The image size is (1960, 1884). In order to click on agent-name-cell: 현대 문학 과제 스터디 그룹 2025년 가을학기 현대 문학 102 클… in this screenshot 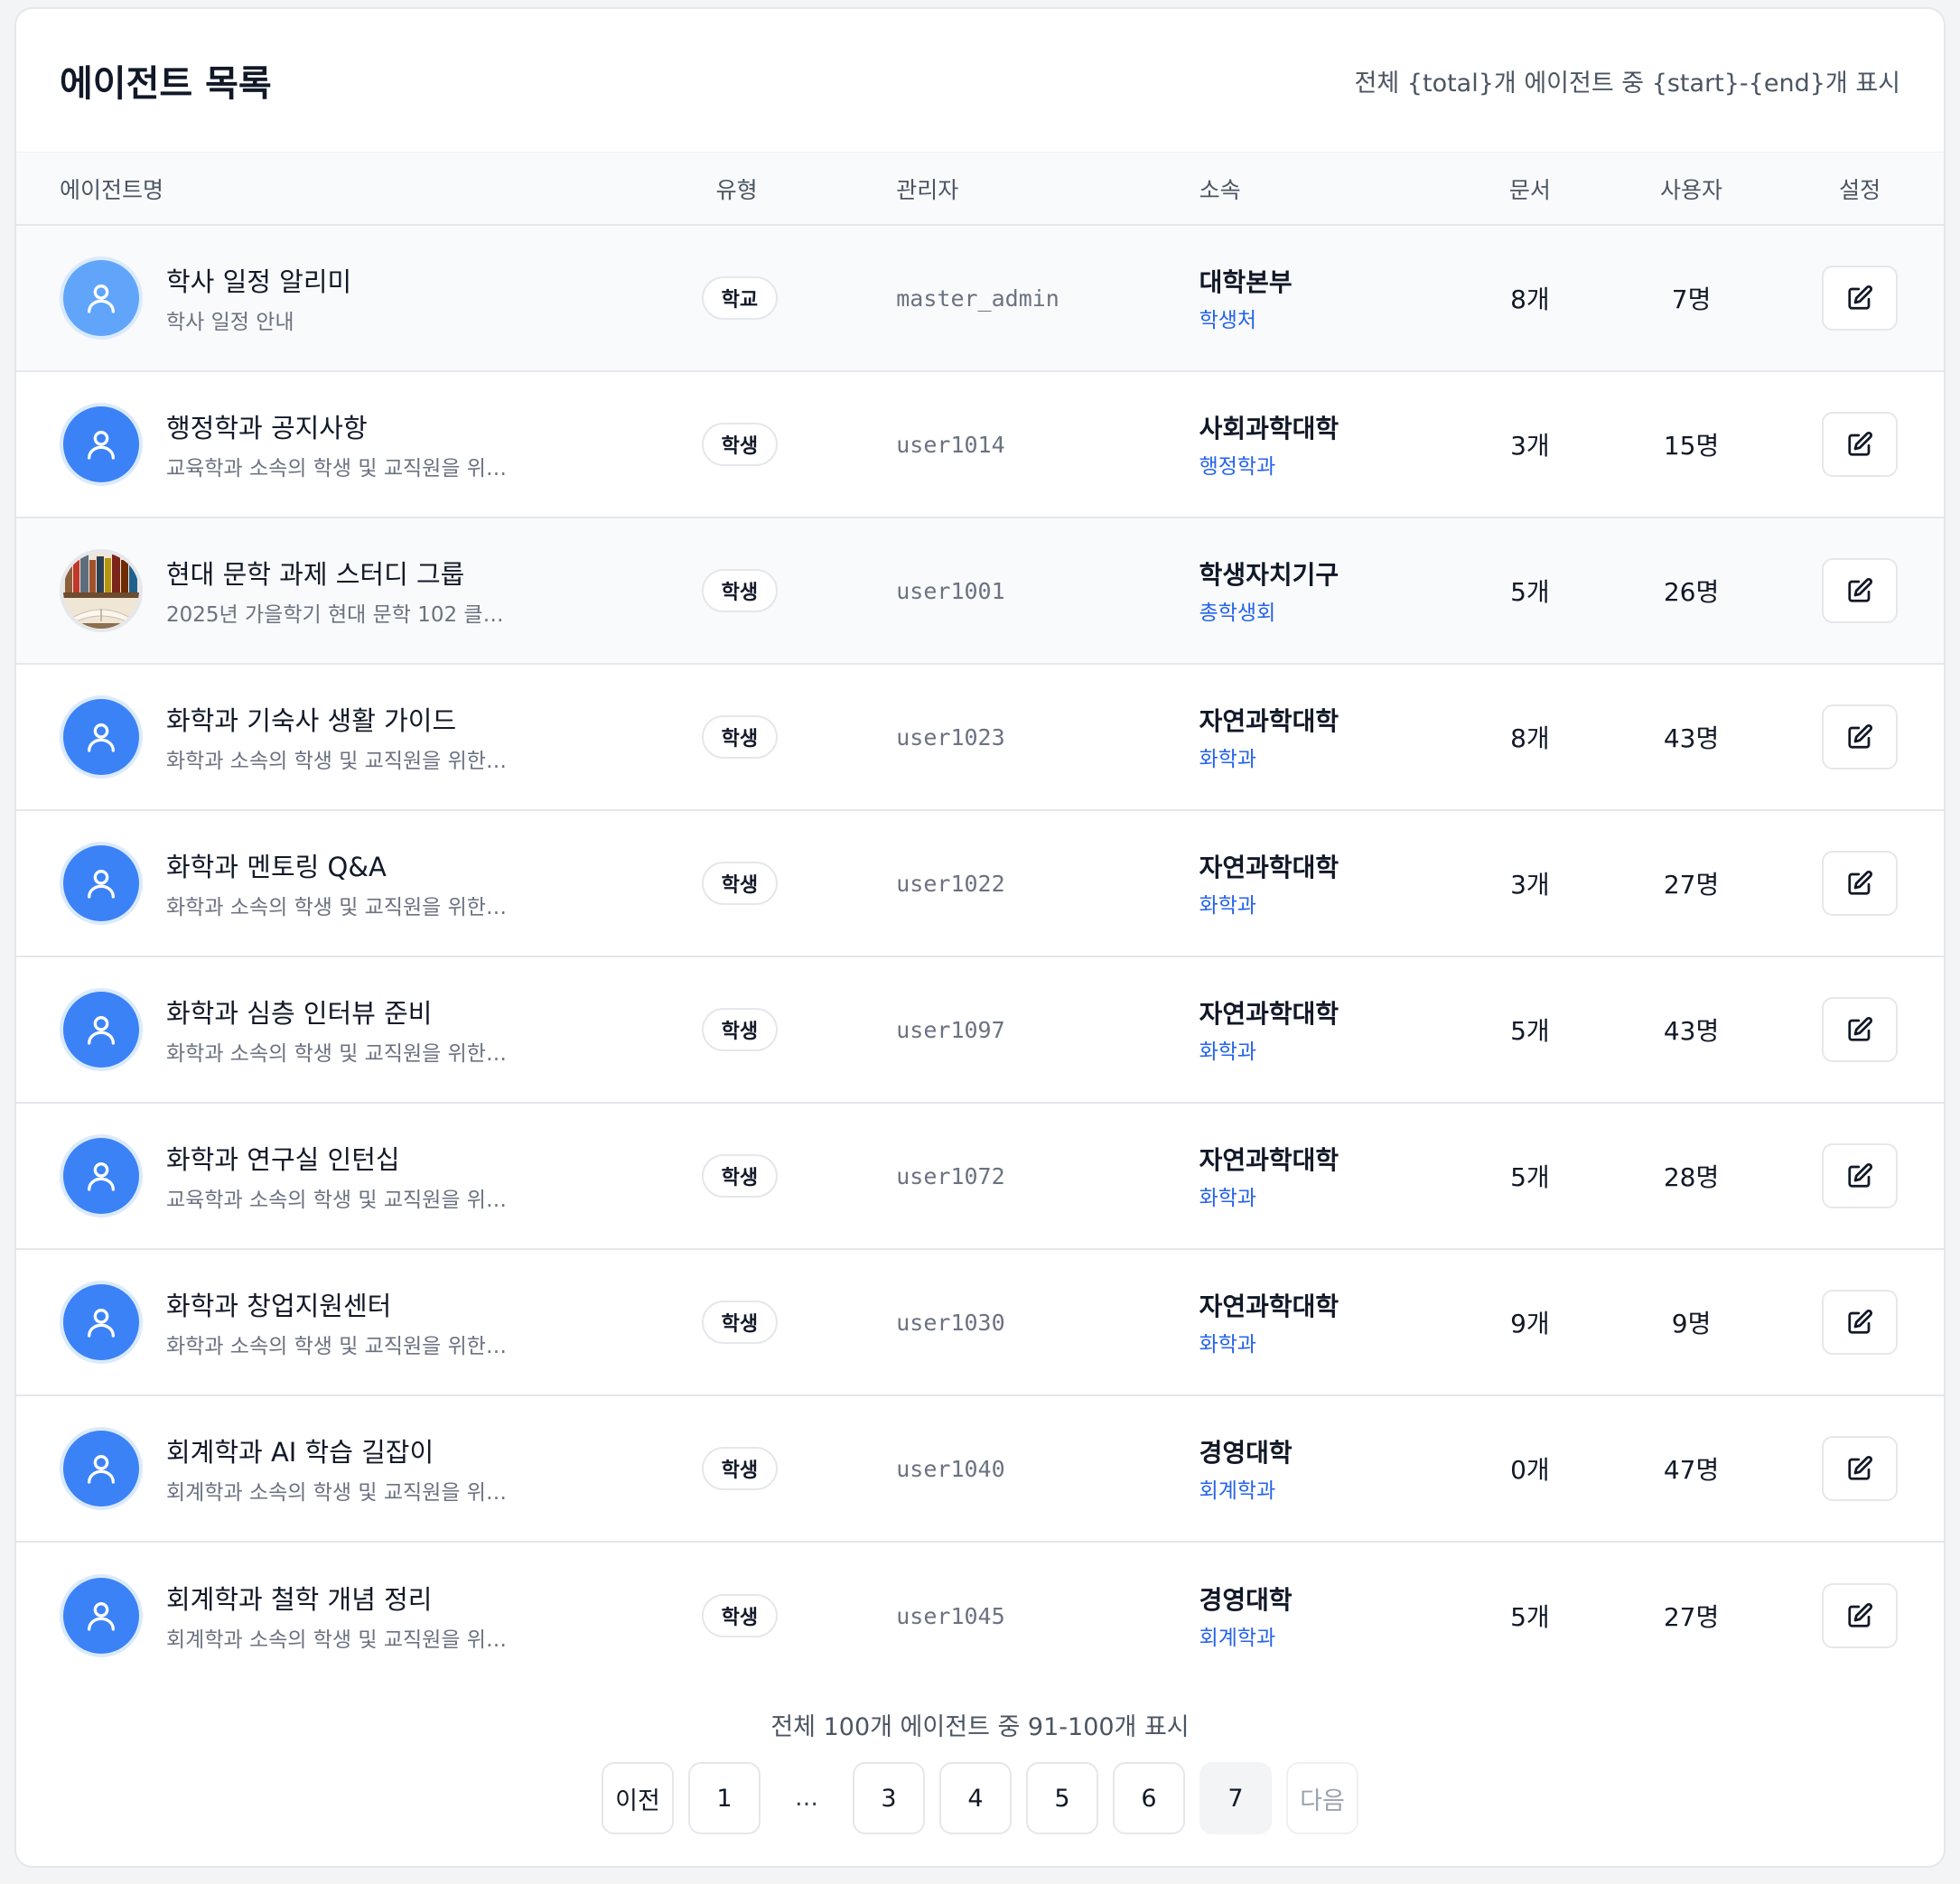, I will do `click(359, 590)`.